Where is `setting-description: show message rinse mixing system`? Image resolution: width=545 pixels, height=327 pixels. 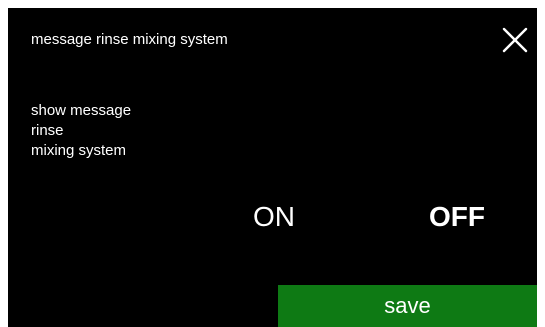 setting-description: show message rinse mixing system is located at coordinates (81, 131).